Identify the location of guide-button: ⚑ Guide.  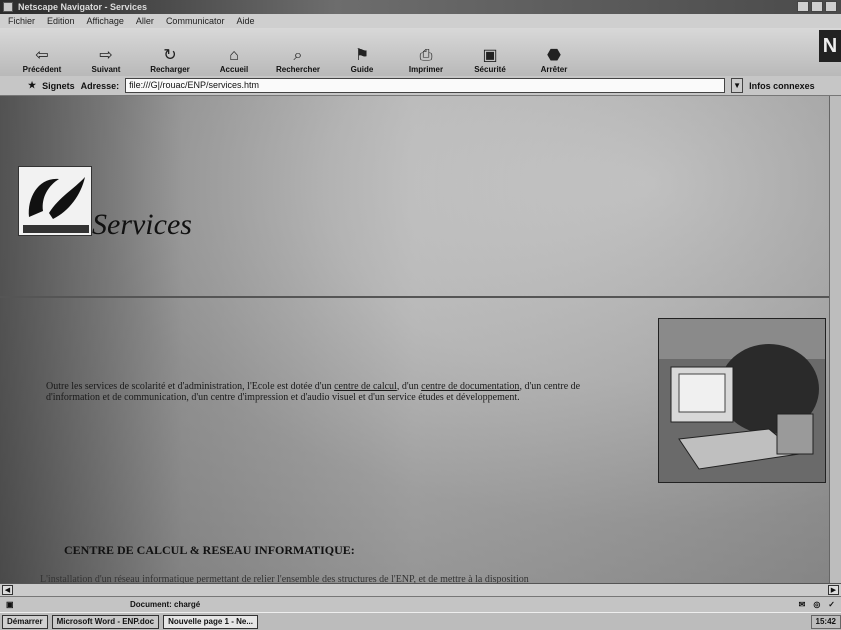
(362, 53).